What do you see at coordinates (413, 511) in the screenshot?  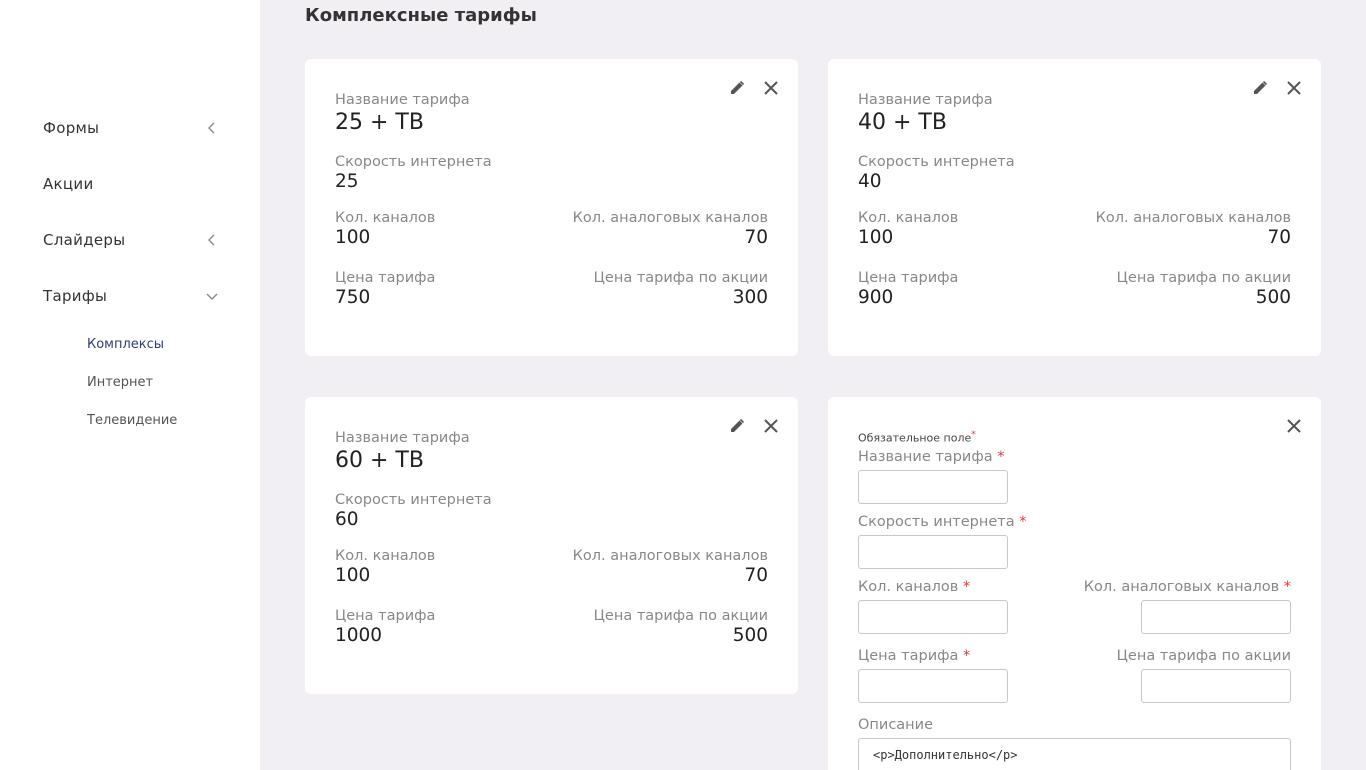 I see `field-speed: Скорость интернета 60` at bounding box center [413, 511].